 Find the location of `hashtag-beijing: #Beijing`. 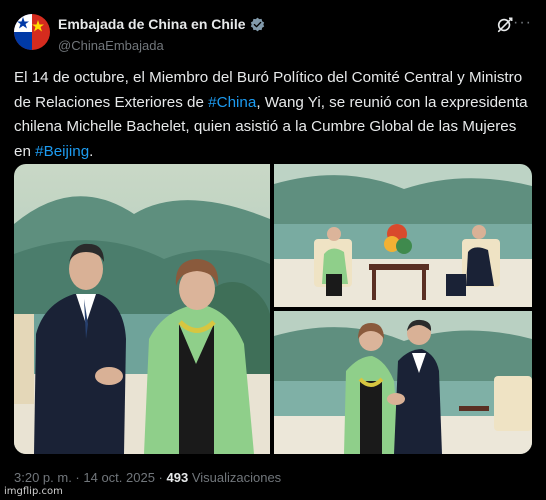

hashtag-beijing: #Beijing is located at coordinates (62, 151).